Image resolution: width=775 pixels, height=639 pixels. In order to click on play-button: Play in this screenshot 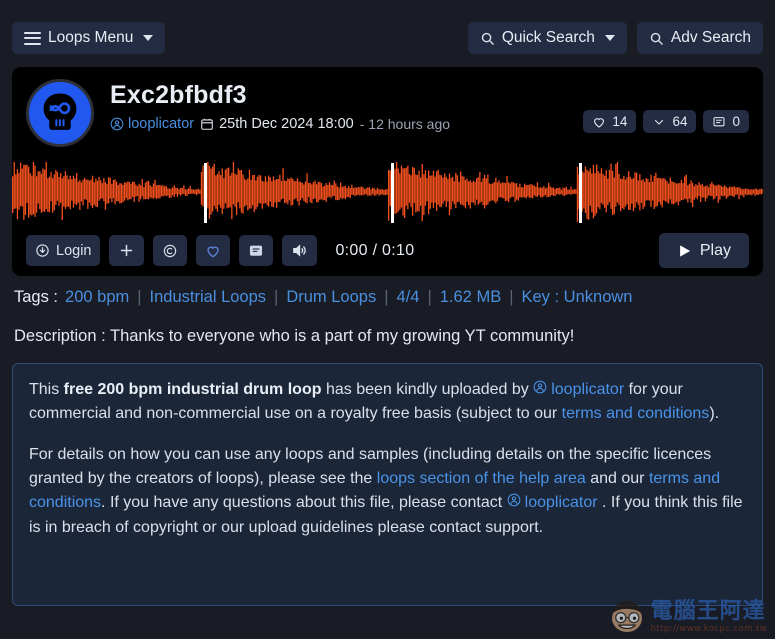, I will do `click(703, 250)`.